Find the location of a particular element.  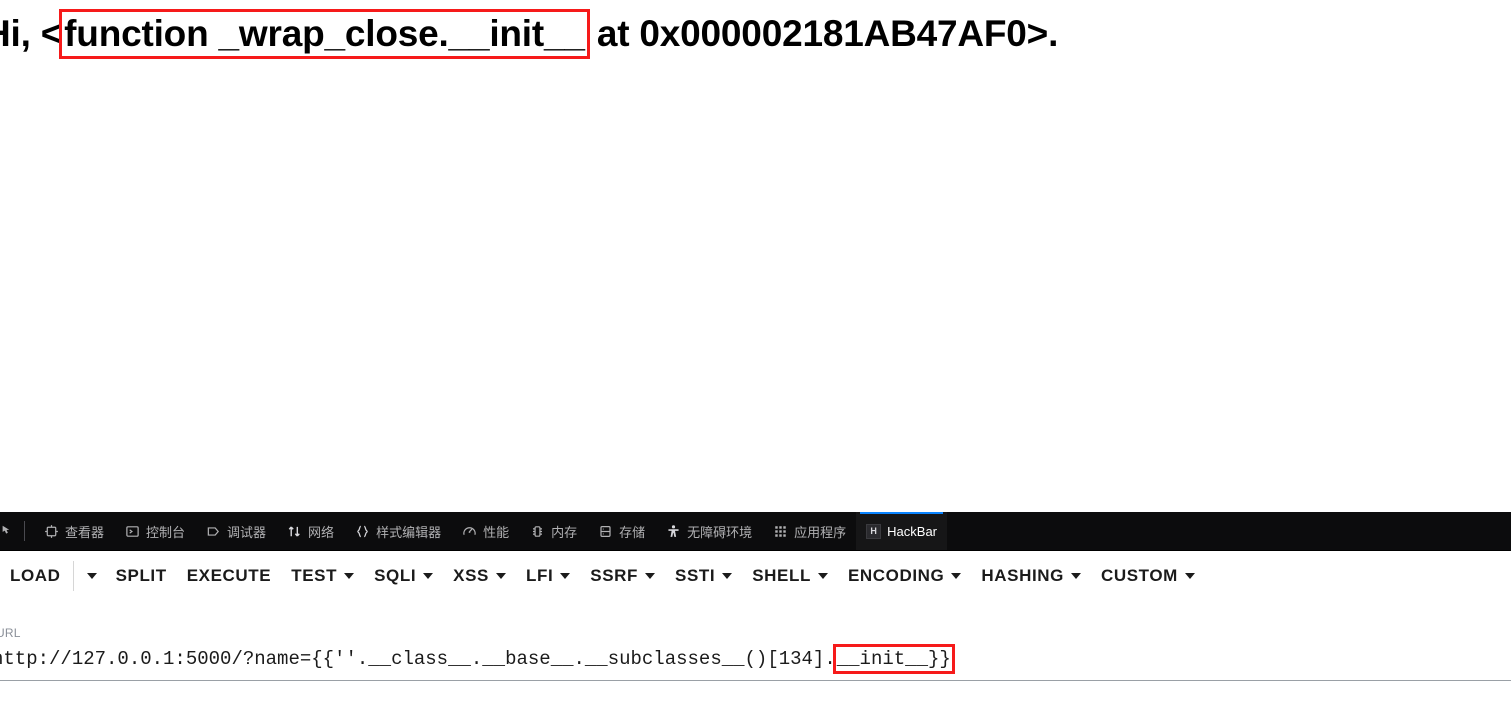

hackbar-shell-button: SHELL is located at coordinates (790, 576).